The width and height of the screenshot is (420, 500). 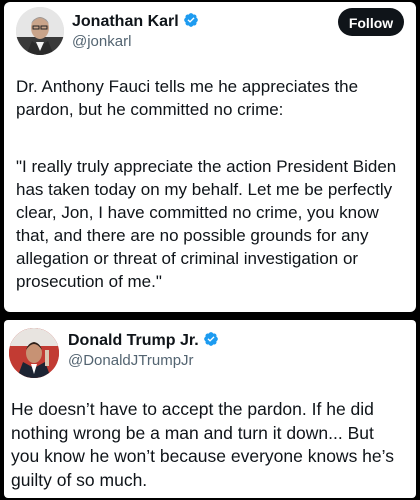 I want to click on display-name: Jonathan Karl, so click(x=135, y=21).